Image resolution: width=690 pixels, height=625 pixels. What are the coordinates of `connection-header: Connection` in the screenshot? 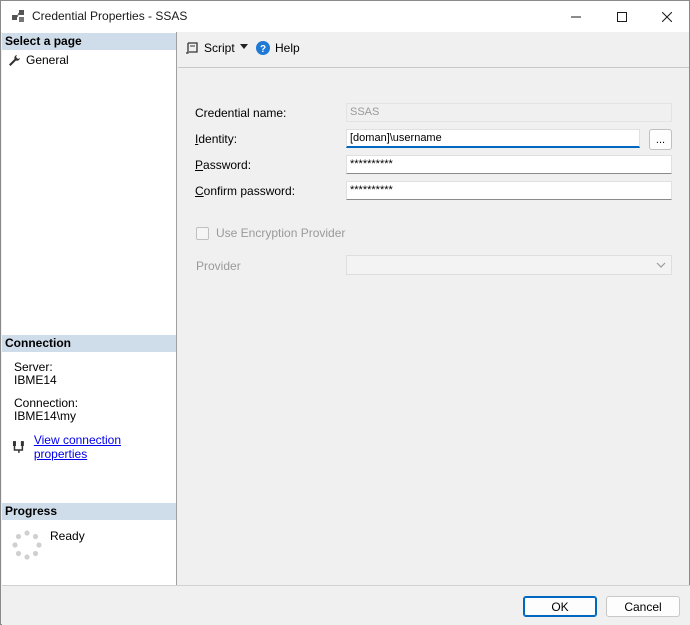 It's located at (89, 343).